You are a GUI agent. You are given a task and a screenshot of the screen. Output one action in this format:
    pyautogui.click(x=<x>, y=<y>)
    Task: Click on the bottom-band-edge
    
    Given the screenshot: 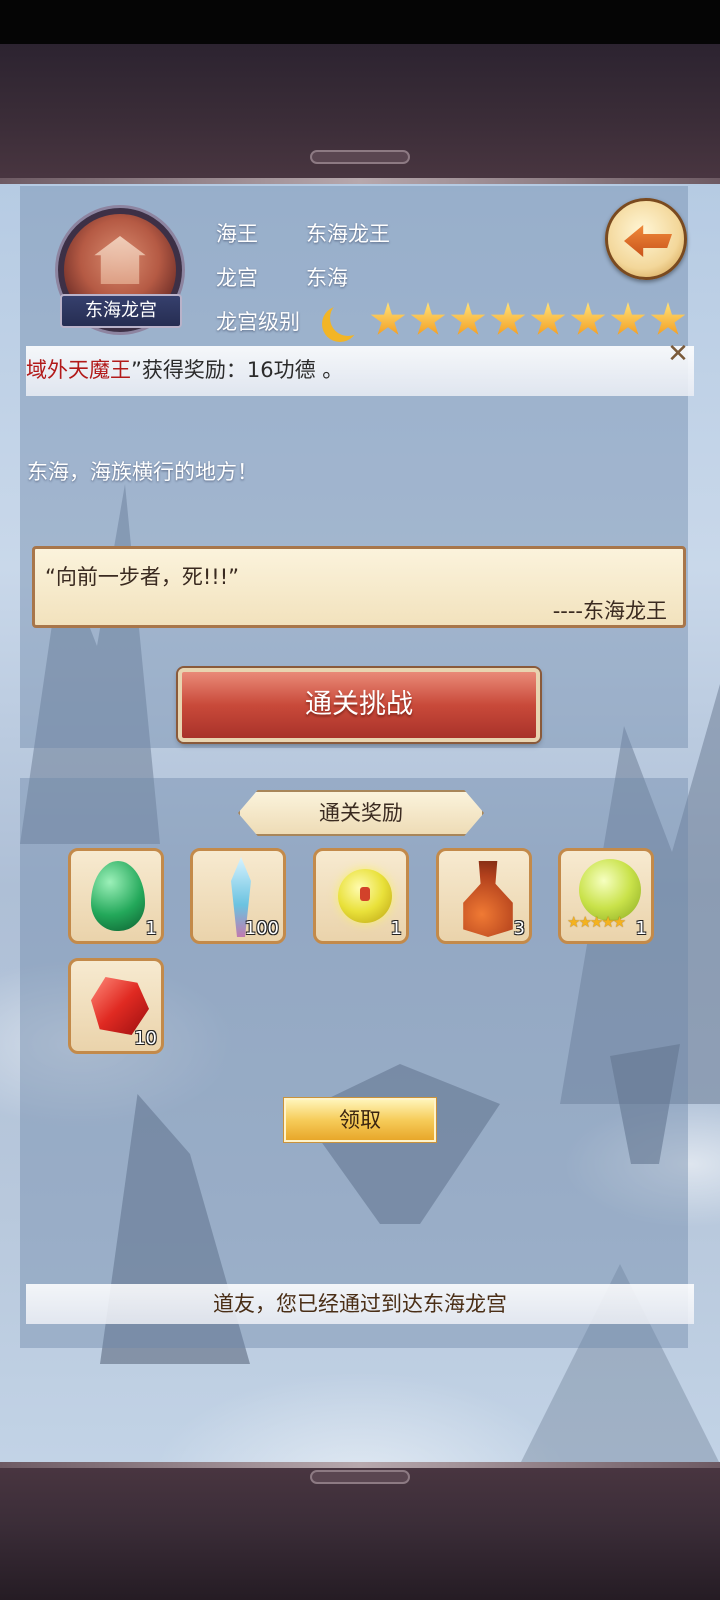 What is the action you would take?
    pyautogui.click(x=360, y=1465)
    